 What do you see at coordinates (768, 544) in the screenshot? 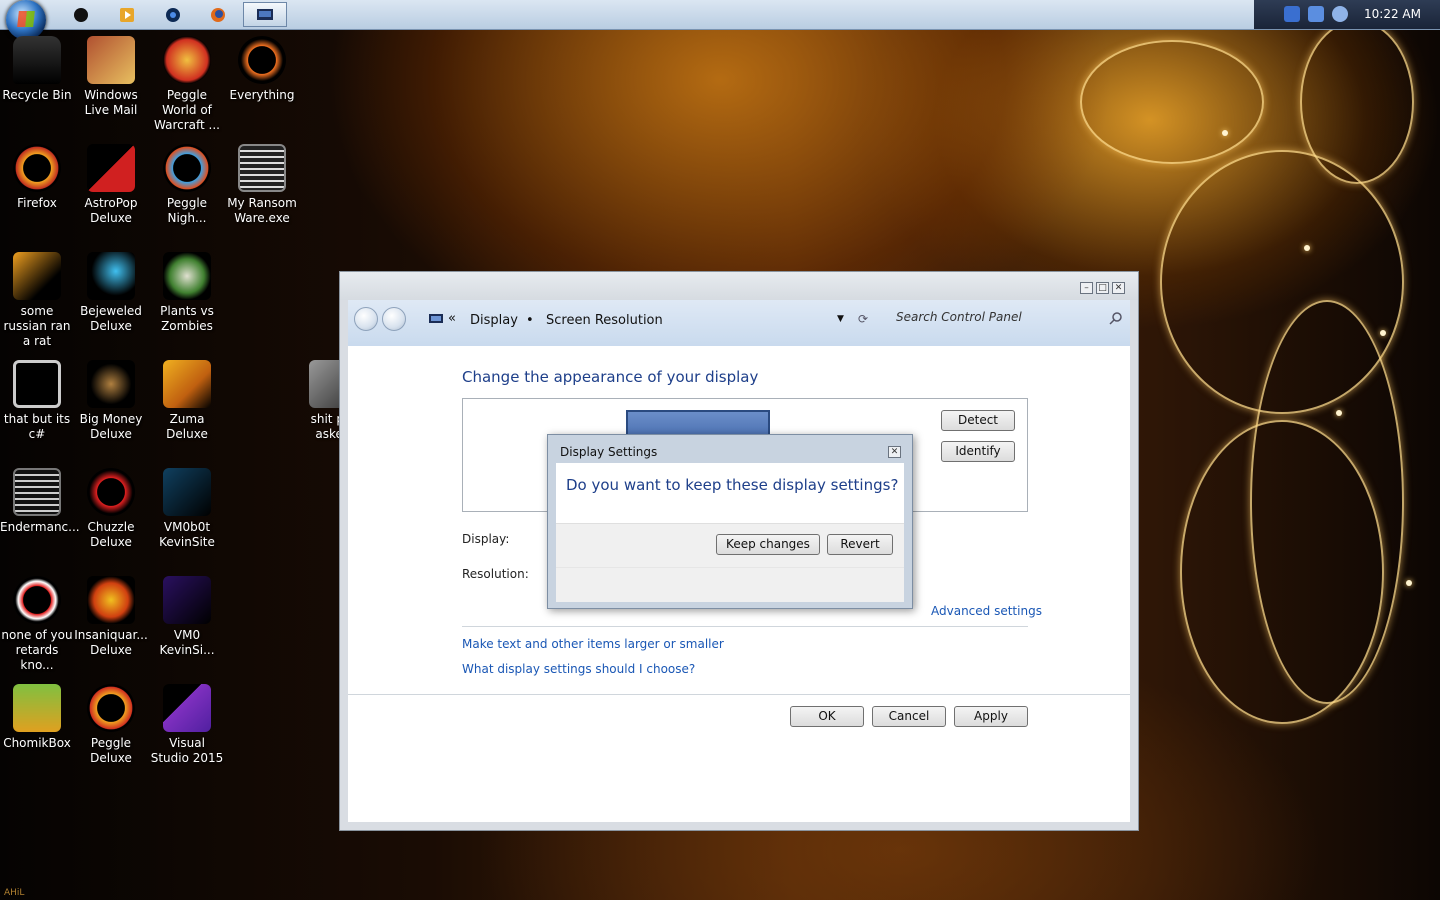
I see `keep-changes-button: Keep changes` at bounding box center [768, 544].